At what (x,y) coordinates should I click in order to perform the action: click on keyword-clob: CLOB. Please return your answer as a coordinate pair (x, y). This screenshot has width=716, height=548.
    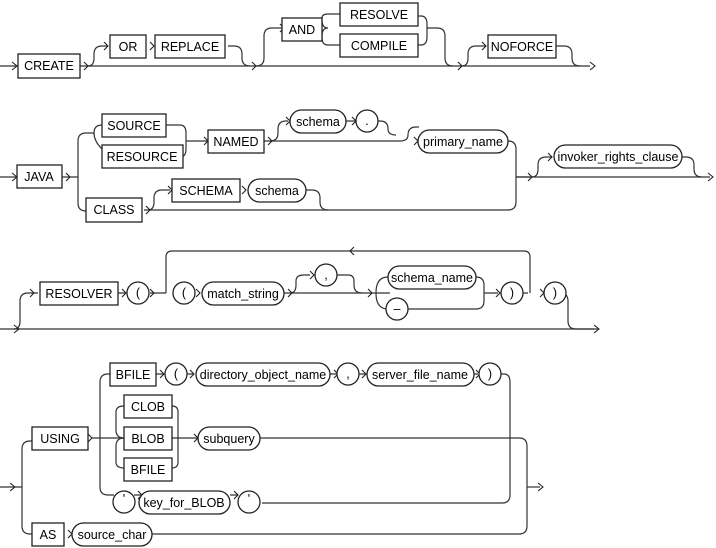
    Looking at the image, I should click on (148, 406).